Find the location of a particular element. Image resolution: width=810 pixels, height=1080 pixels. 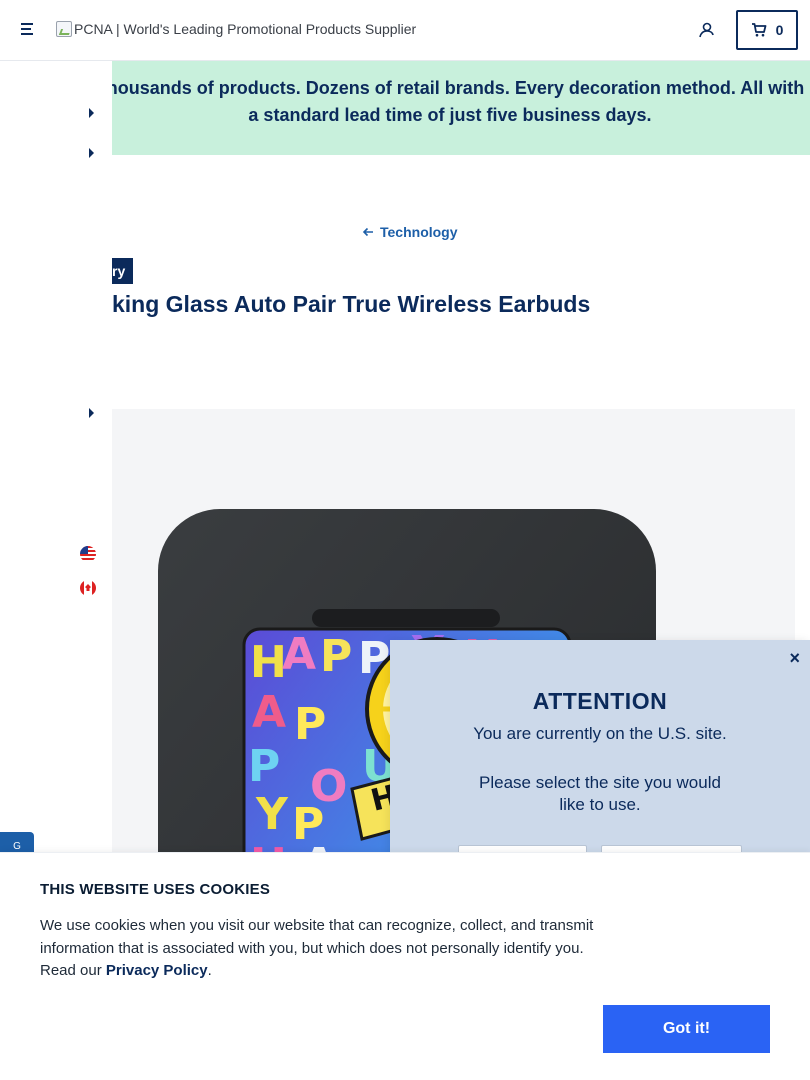

close-icon: × is located at coordinates (794, 658).